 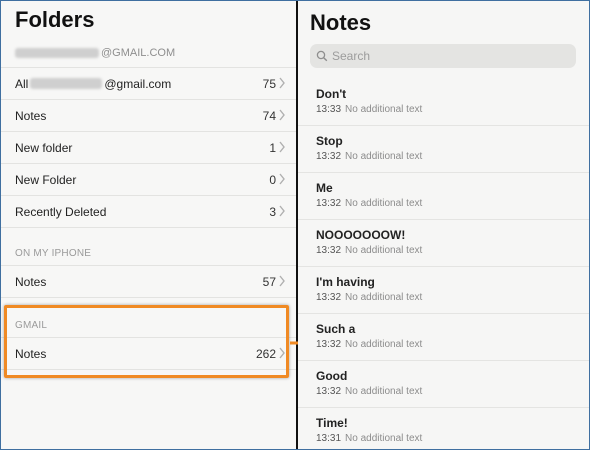 What do you see at coordinates (146, 341) in the screenshot?
I see `gmail-highlight-box` at bounding box center [146, 341].